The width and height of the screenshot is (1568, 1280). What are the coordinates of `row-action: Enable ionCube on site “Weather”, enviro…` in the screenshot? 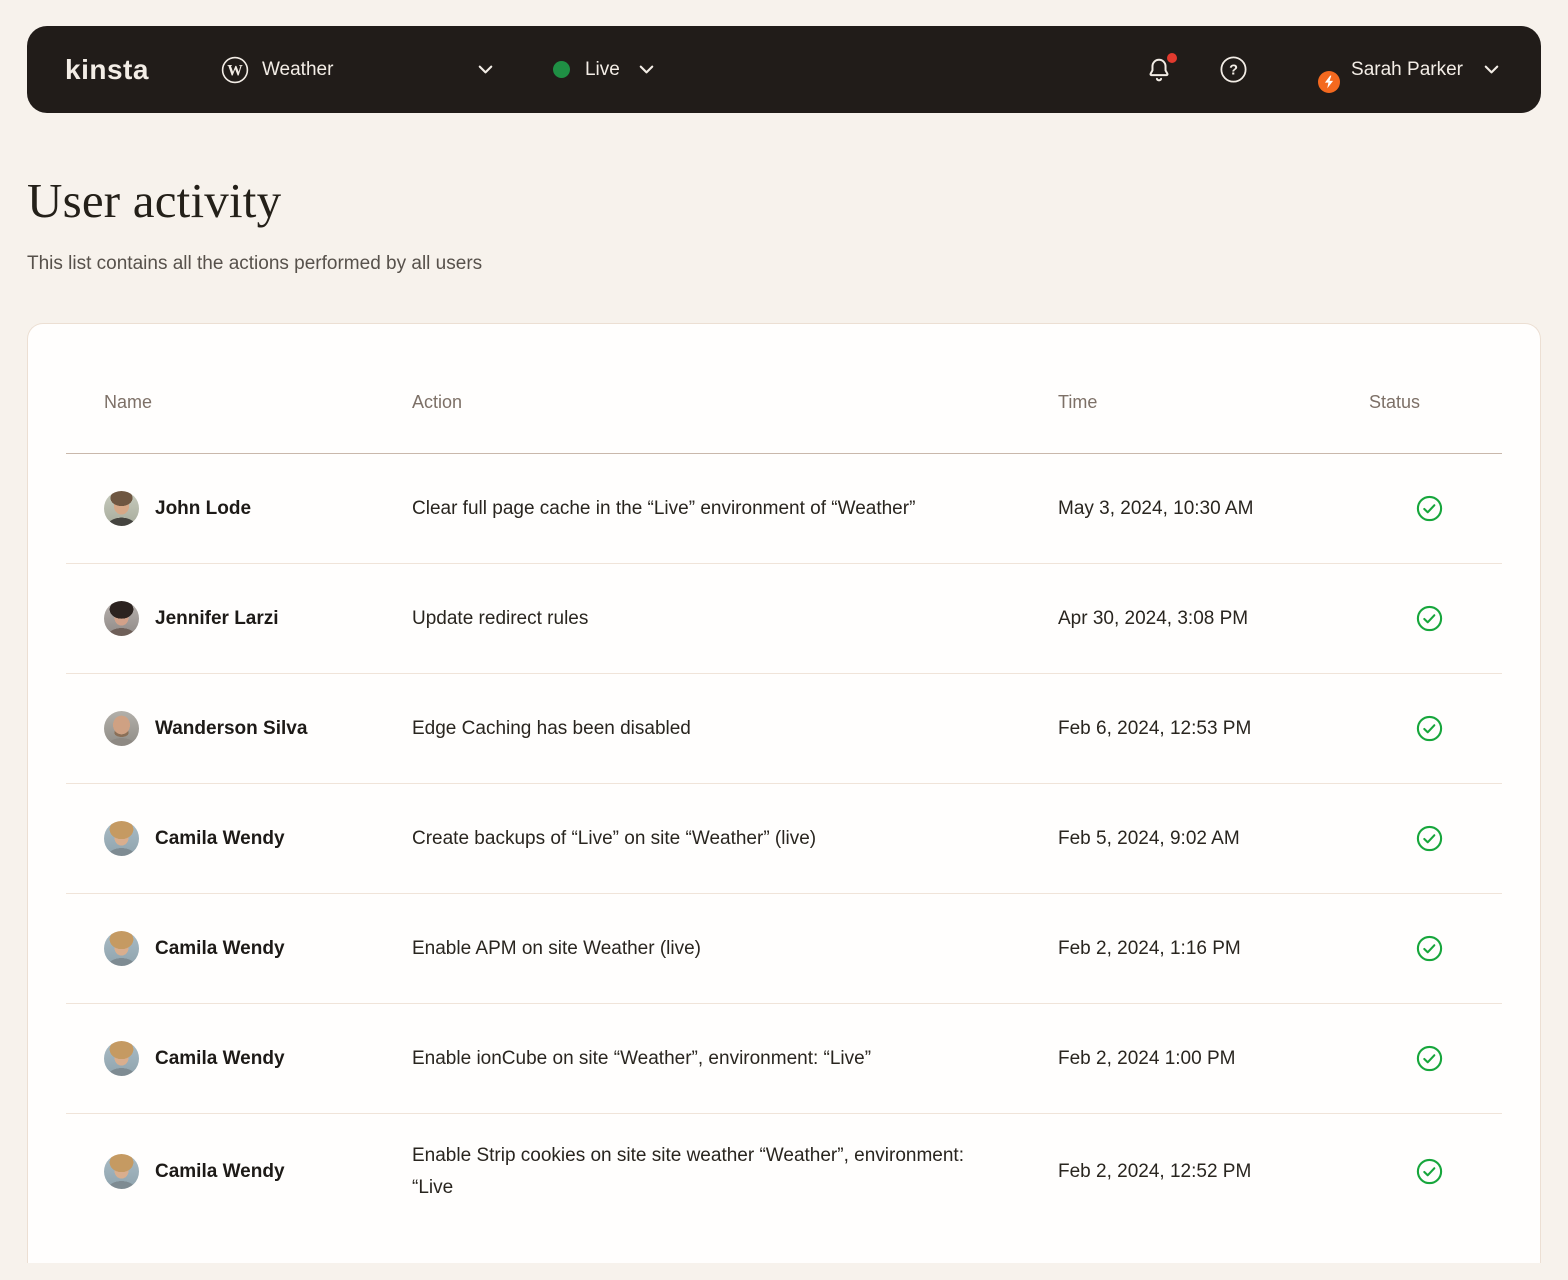 It's located at (642, 1058).